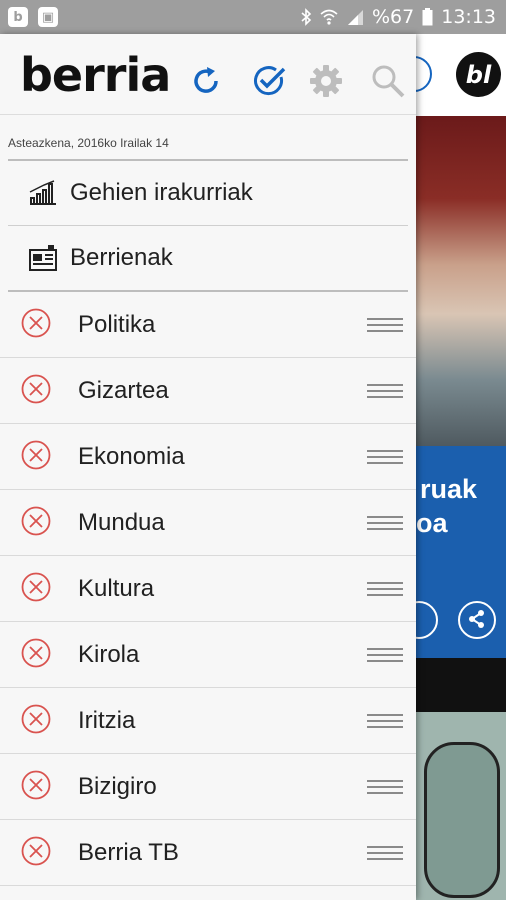 The image size is (506, 900). I want to click on article-card: ruak oa, so click(453, 552).